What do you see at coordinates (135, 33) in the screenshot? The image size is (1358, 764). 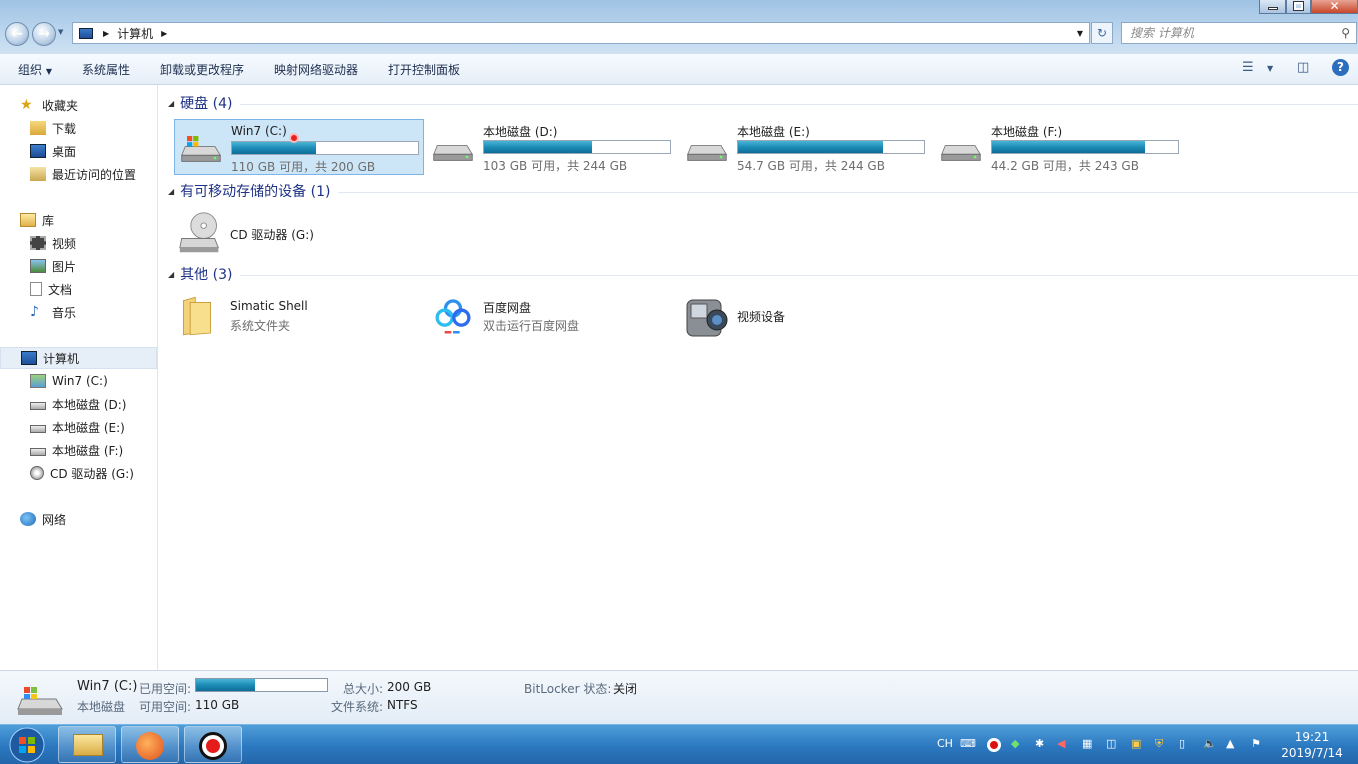 I see `breadcrumb-computer: 计算机` at bounding box center [135, 33].